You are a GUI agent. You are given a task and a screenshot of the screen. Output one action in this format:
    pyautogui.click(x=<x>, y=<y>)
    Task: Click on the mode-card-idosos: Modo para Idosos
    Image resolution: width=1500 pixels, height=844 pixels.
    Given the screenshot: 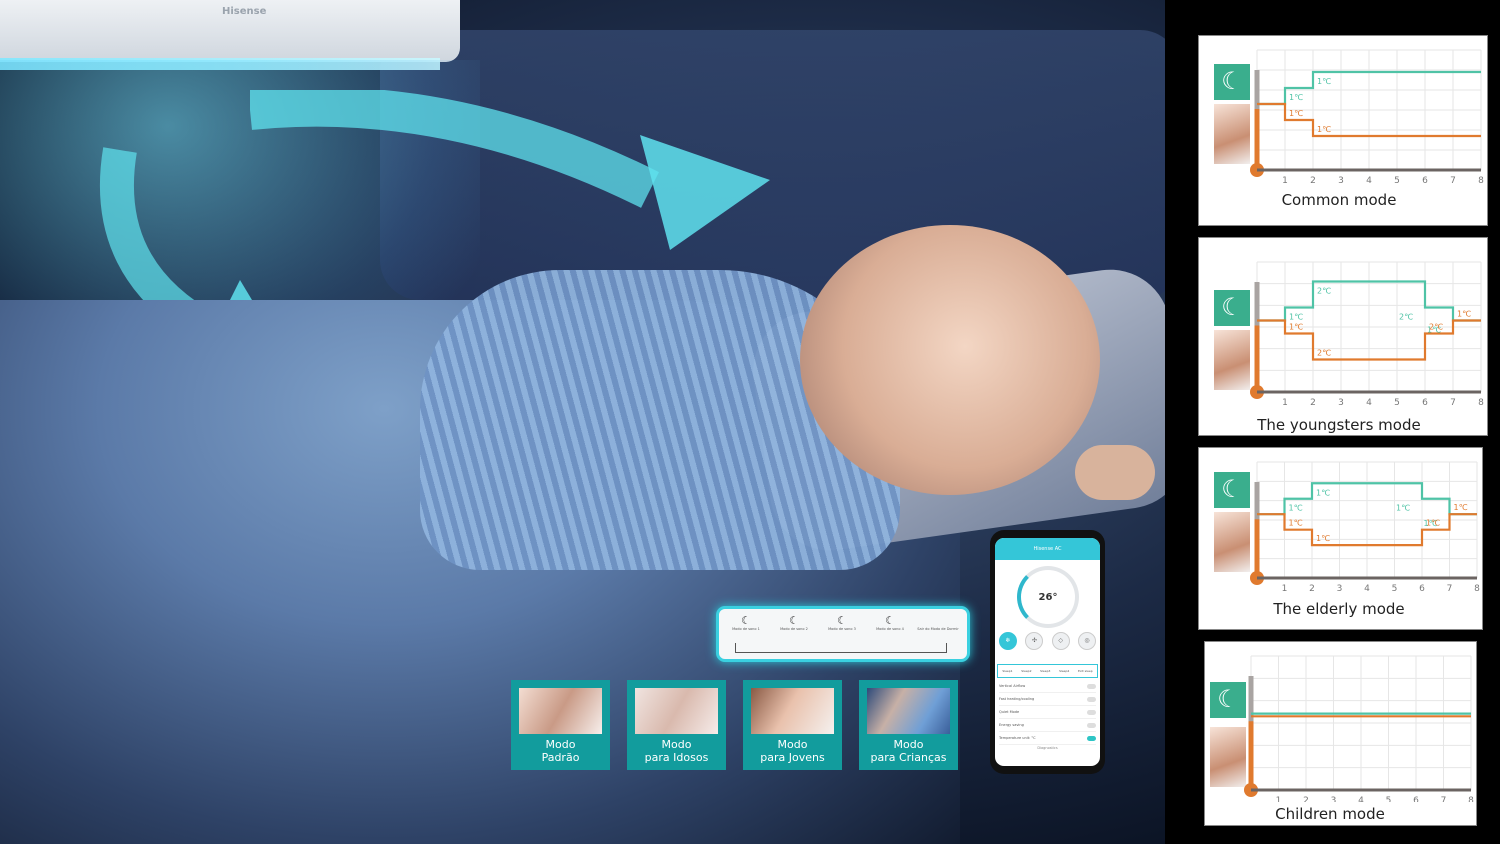 What is the action you would take?
    pyautogui.click(x=676, y=725)
    